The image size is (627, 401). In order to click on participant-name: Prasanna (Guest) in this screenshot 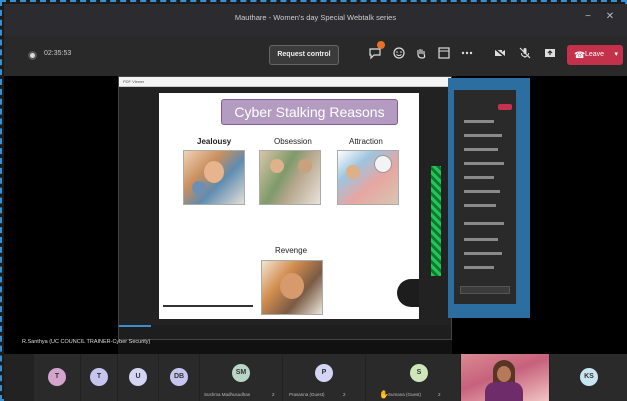, I will do `click(307, 394)`.